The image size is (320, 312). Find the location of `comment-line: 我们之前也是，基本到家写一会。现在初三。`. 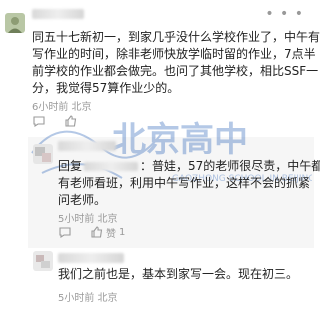

comment-line: 我们之前也是，基本到家写一会。现在初三。 is located at coordinates (178, 274).